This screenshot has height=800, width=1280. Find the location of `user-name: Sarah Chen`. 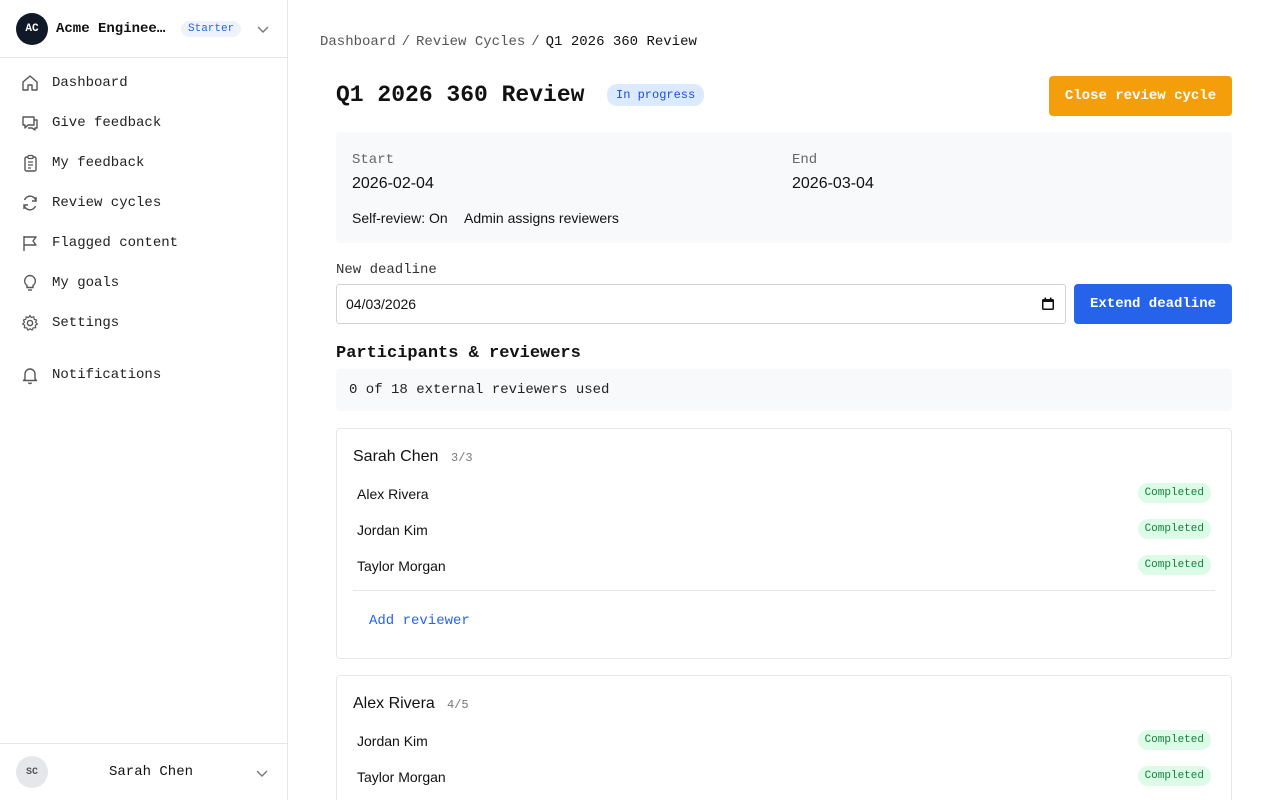

user-name: Sarah Chen is located at coordinates (151, 772).